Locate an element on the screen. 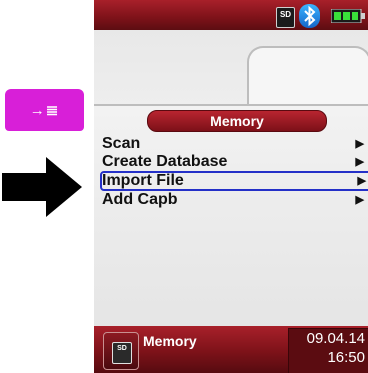  menu-item-label: Scan is located at coordinates (121, 143).